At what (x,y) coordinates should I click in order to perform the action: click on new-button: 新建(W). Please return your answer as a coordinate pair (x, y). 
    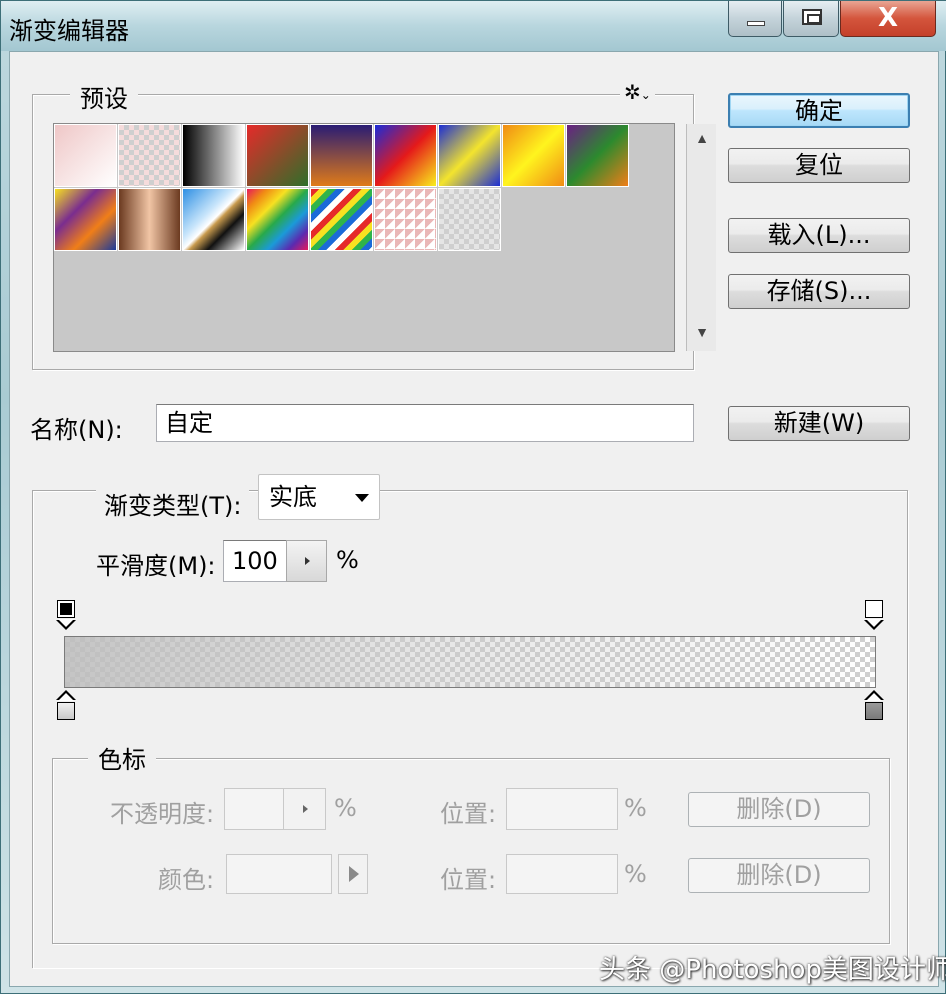
    Looking at the image, I should click on (819, 423).